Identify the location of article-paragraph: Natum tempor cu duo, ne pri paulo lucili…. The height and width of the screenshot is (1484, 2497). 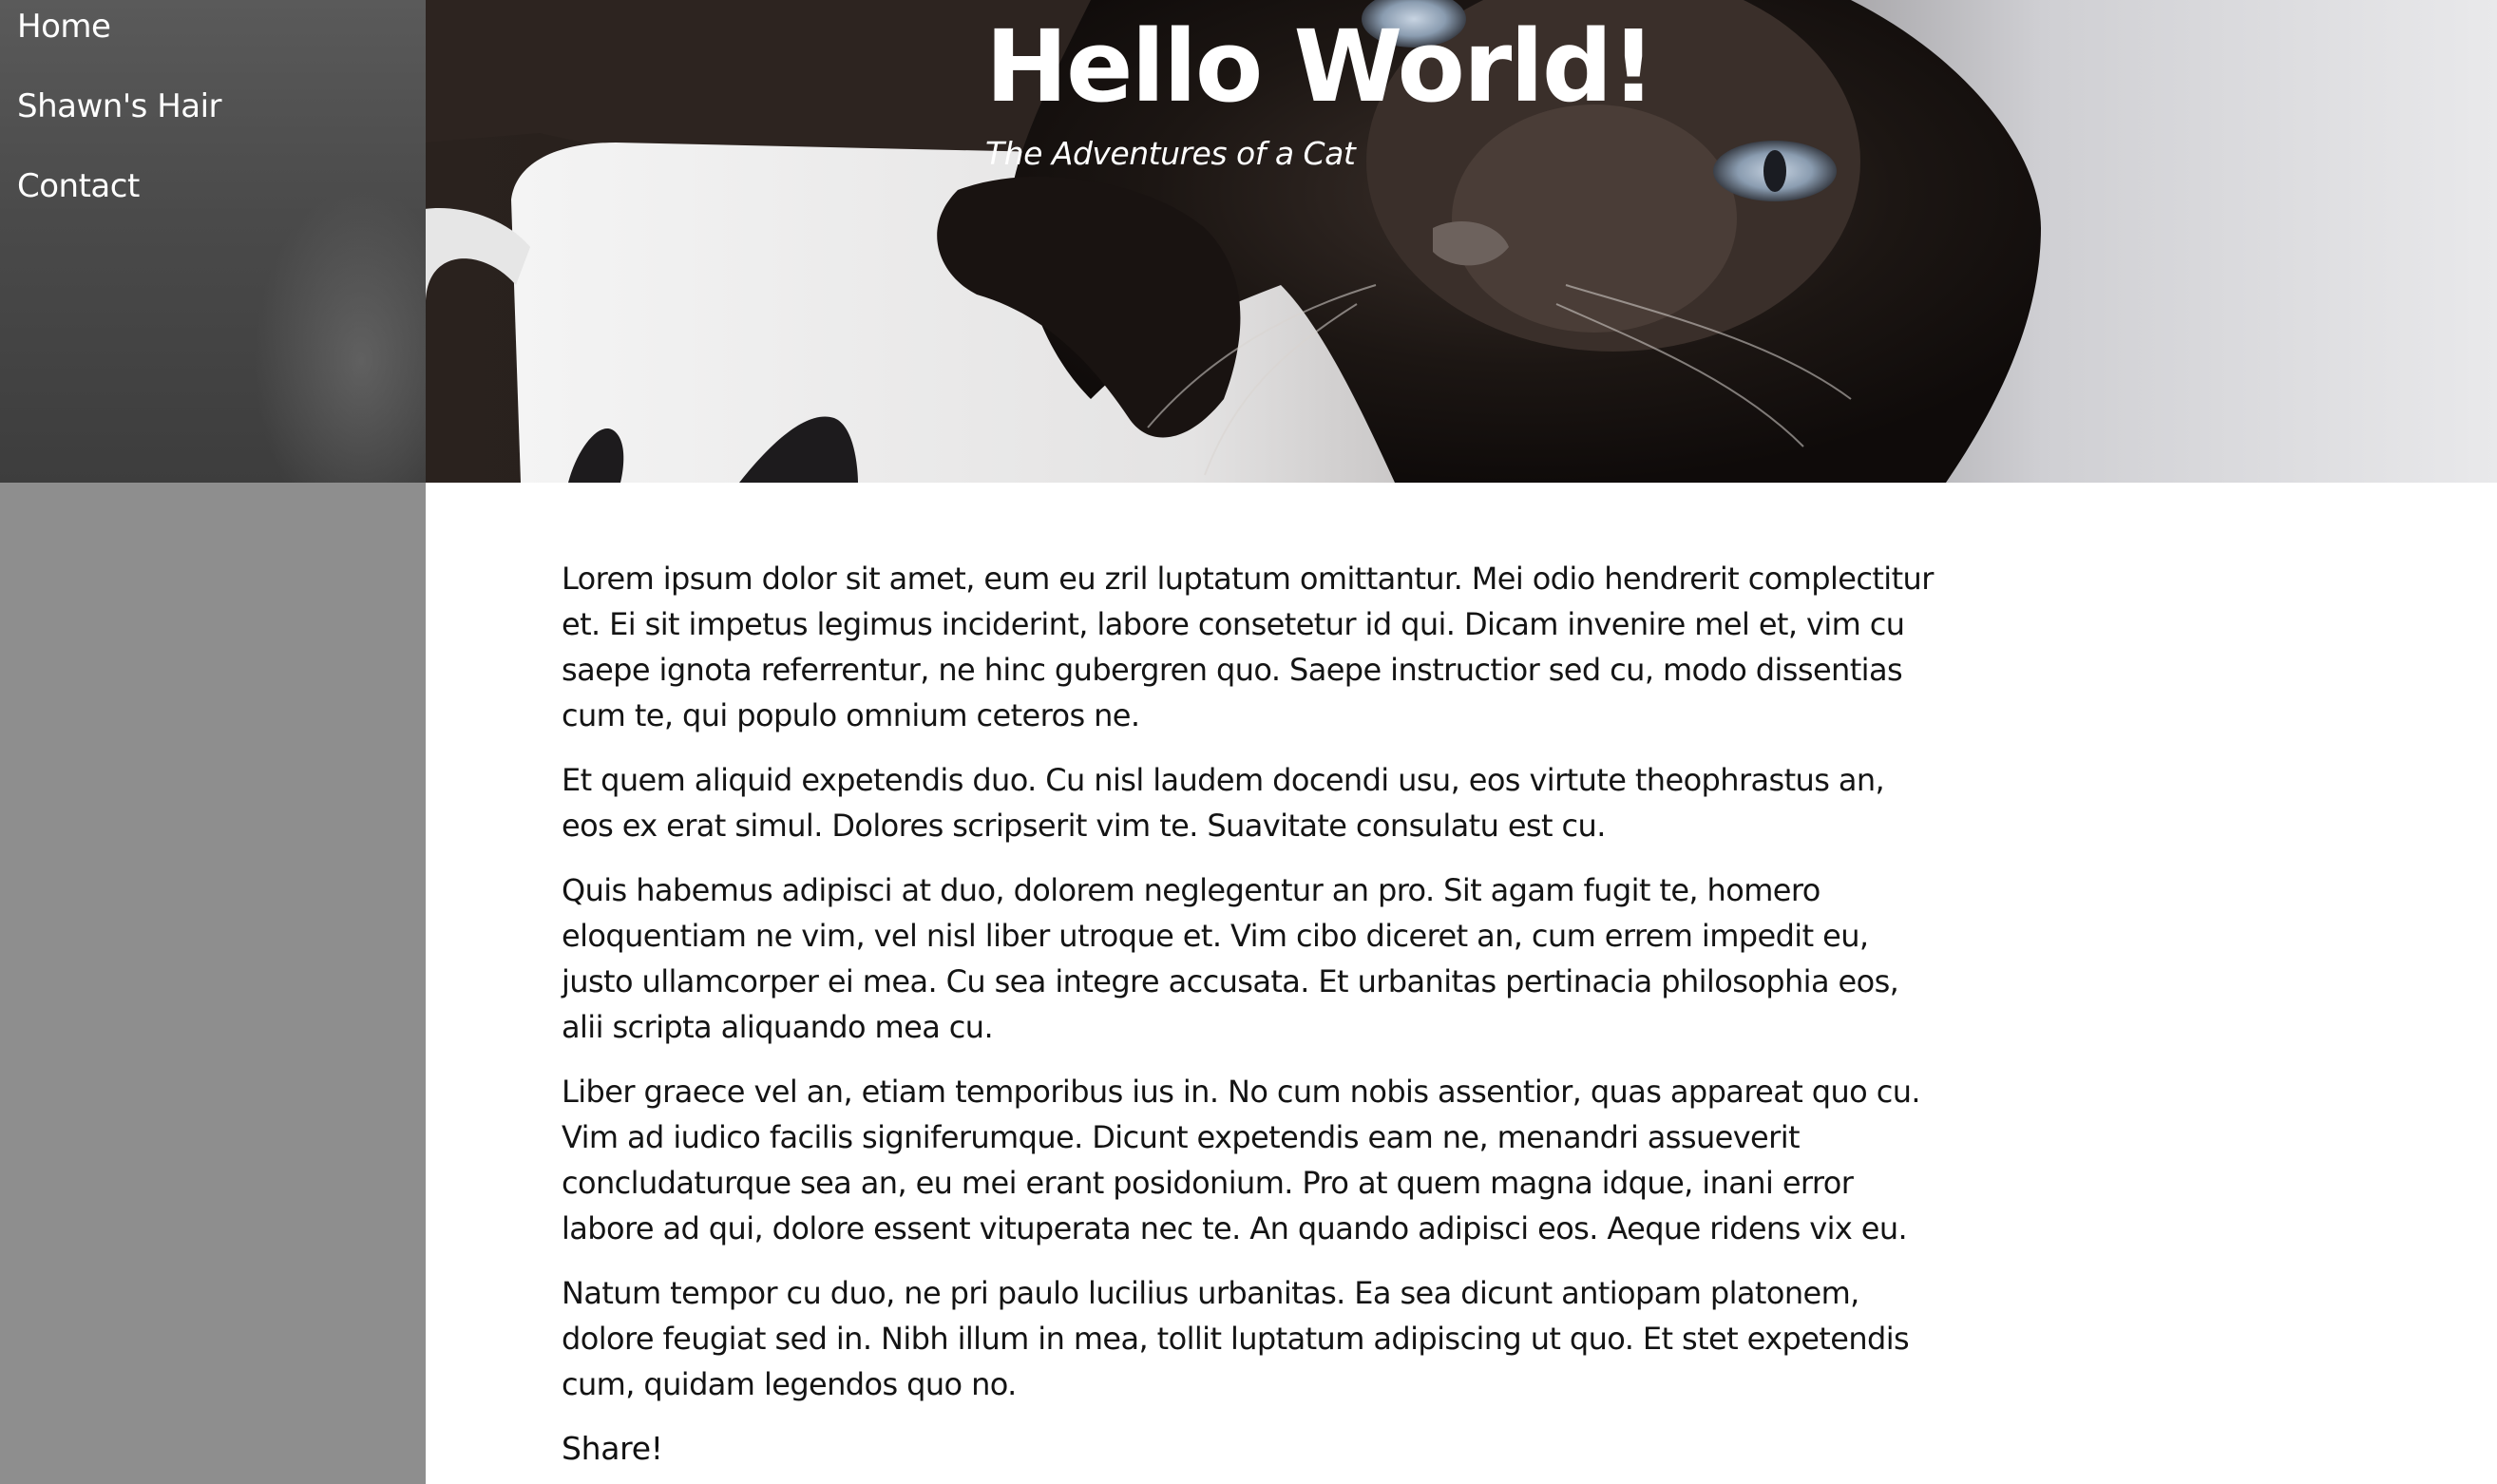
(1236, 1338).